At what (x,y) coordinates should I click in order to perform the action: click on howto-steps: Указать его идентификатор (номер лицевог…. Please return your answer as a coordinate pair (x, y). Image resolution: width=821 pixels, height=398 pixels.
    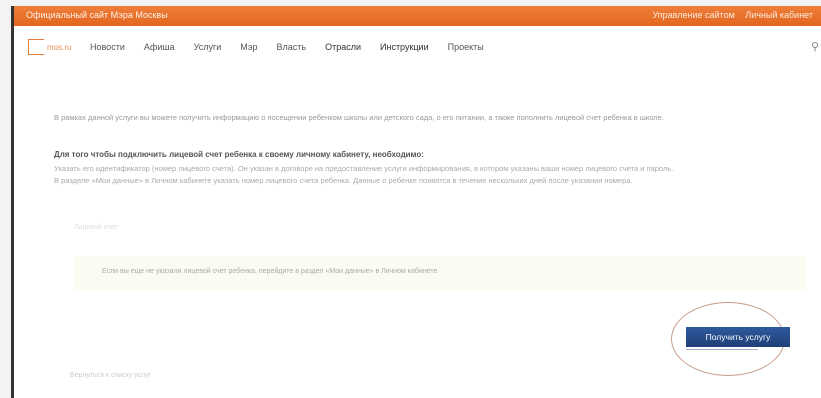
    Looking at the image, I should click on (434, 175).